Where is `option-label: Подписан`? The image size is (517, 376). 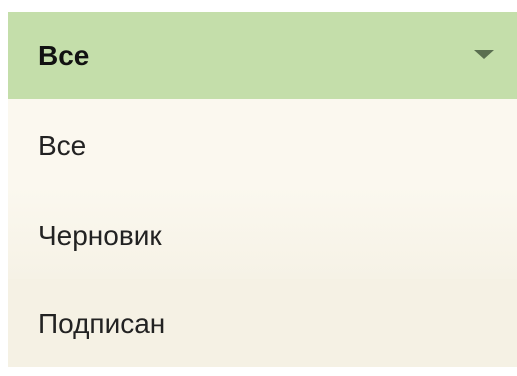 option-label: Подписан is located at coordinates (102, 323).